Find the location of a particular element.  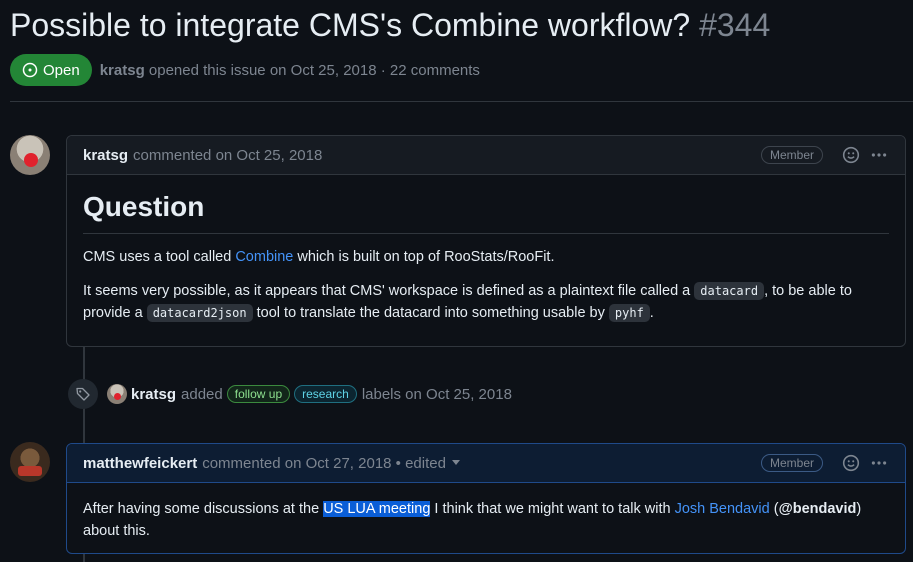

state-badge: Open is located at coordinates (51, 70).